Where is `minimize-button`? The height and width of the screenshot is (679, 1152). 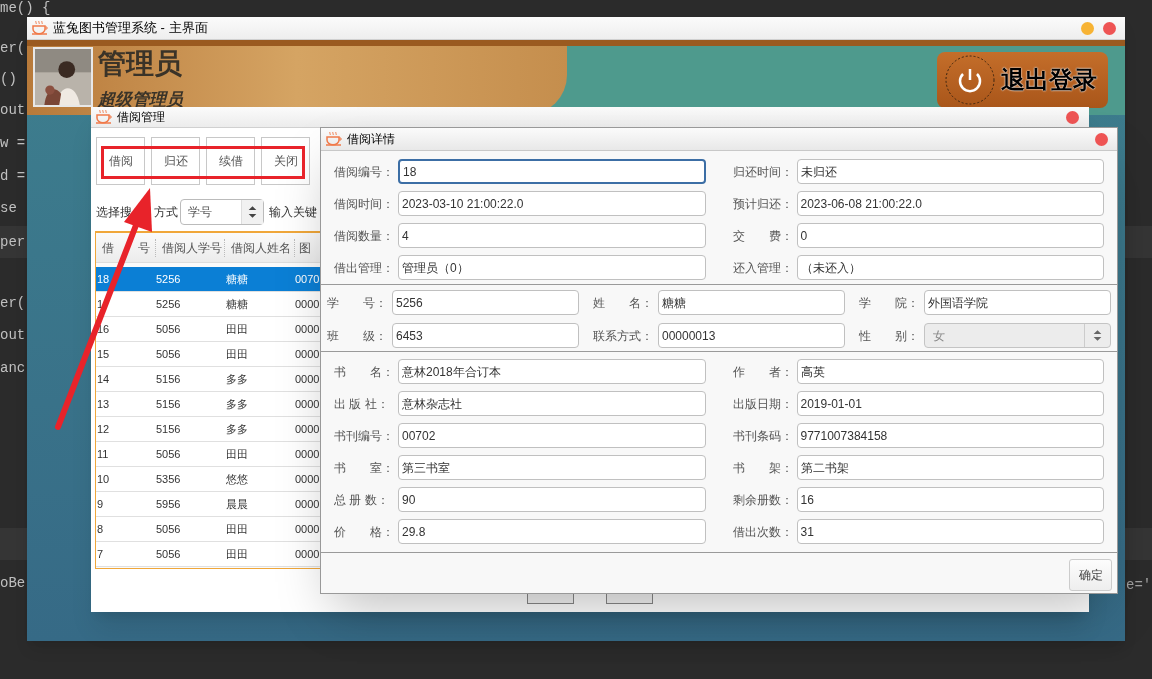 minimize-button is located at coordinates (1087, 28).